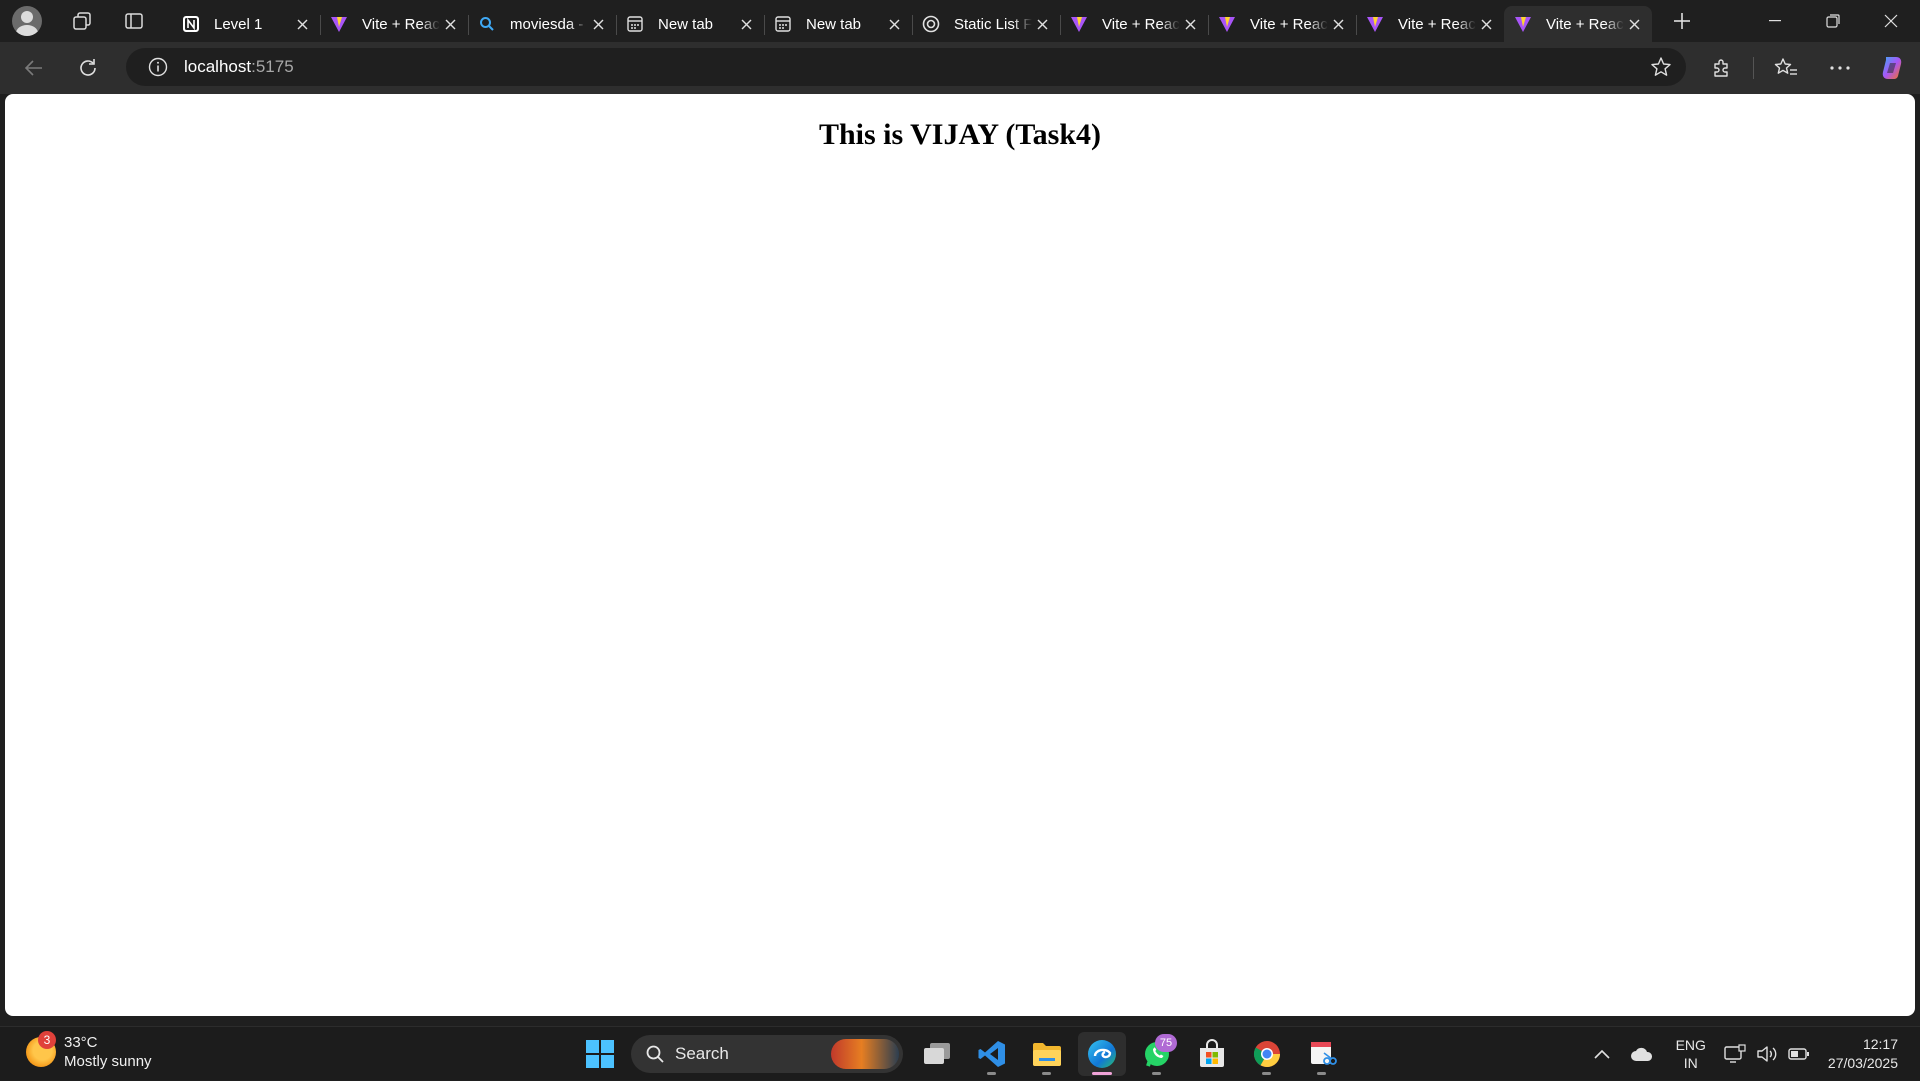 The image size is (1920, 1081). Describe the element at coordinates (1735, 1054) in the screenshot. I see `network-icon` at that location.